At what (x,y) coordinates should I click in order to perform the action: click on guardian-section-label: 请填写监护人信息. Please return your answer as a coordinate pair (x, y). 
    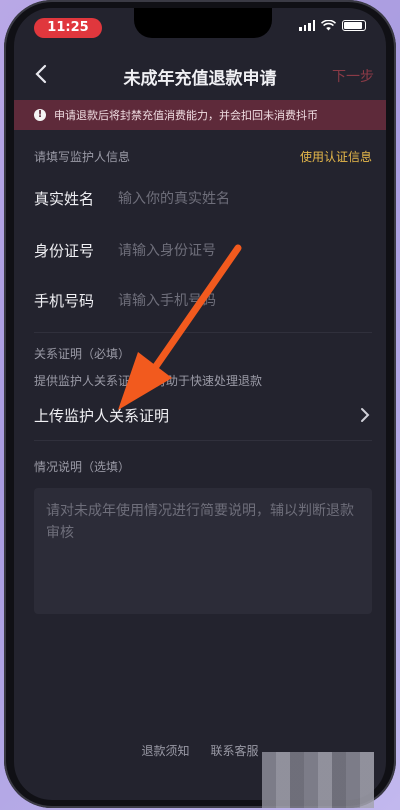
    Looking at the image, I should click on (82, 157).